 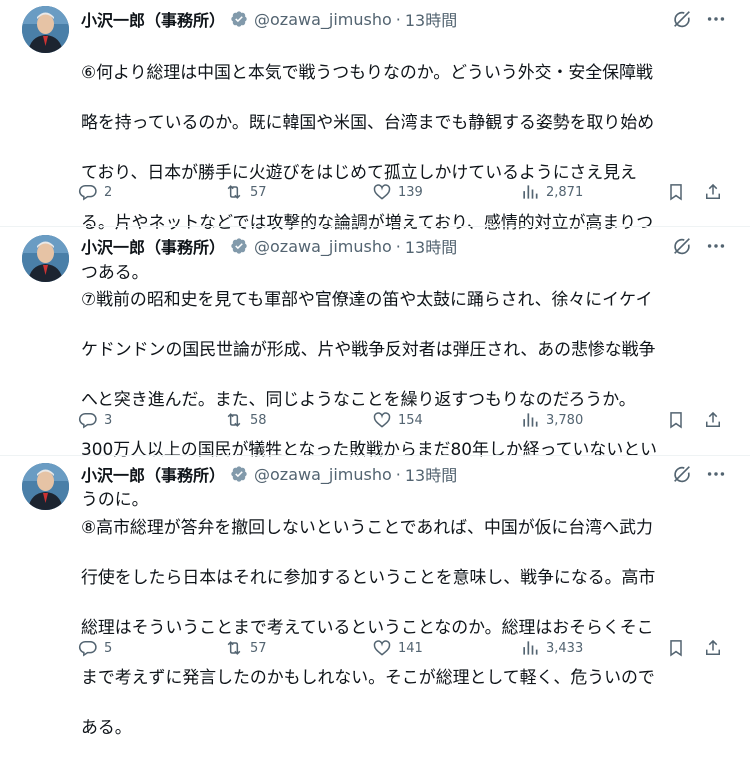 I want to click on reply-button: 5, so click(x=95, y=648).